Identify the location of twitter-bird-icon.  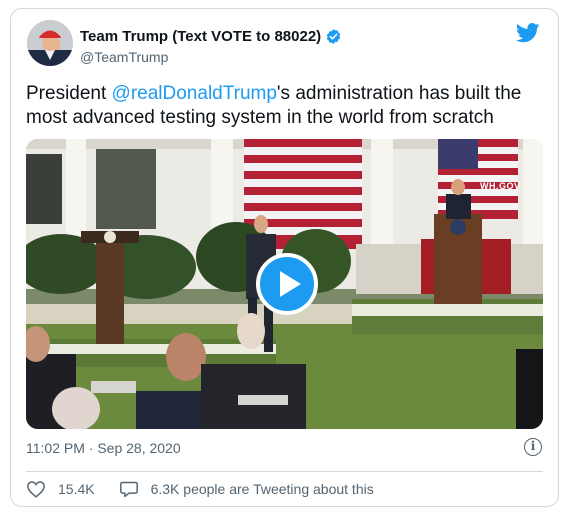
(528, 33).